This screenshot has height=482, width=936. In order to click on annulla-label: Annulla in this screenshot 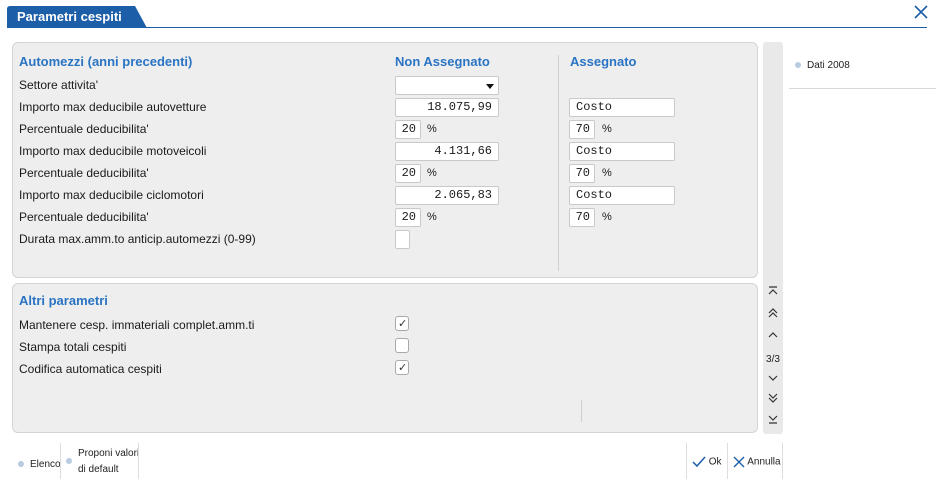, I will do `click(764, 462)`.